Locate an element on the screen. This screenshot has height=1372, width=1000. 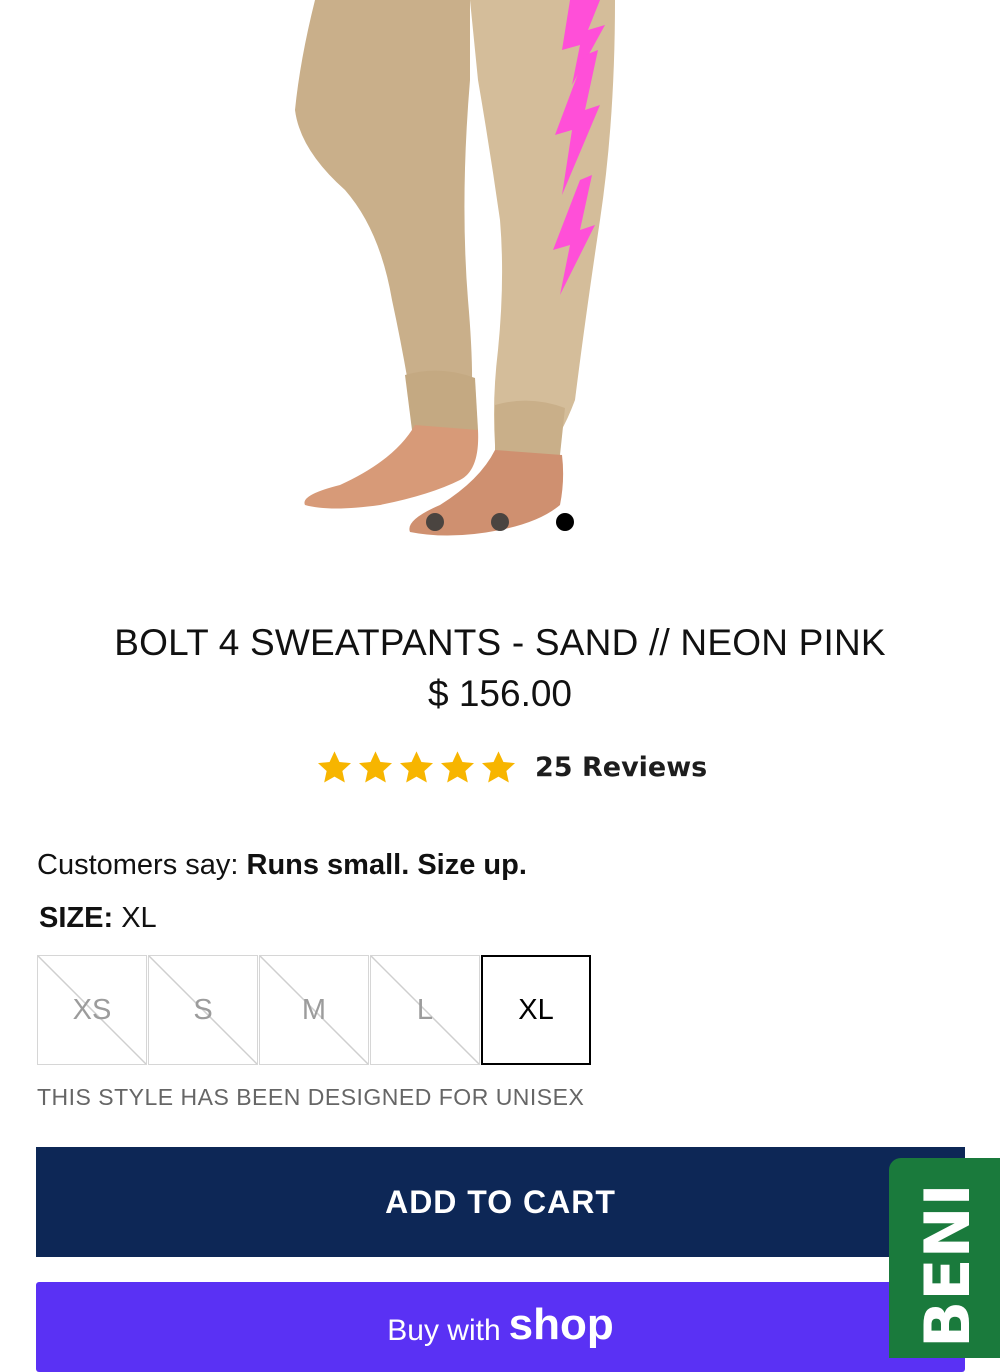
shop-pay-logo: shop is located at coordinates (561, 1324).